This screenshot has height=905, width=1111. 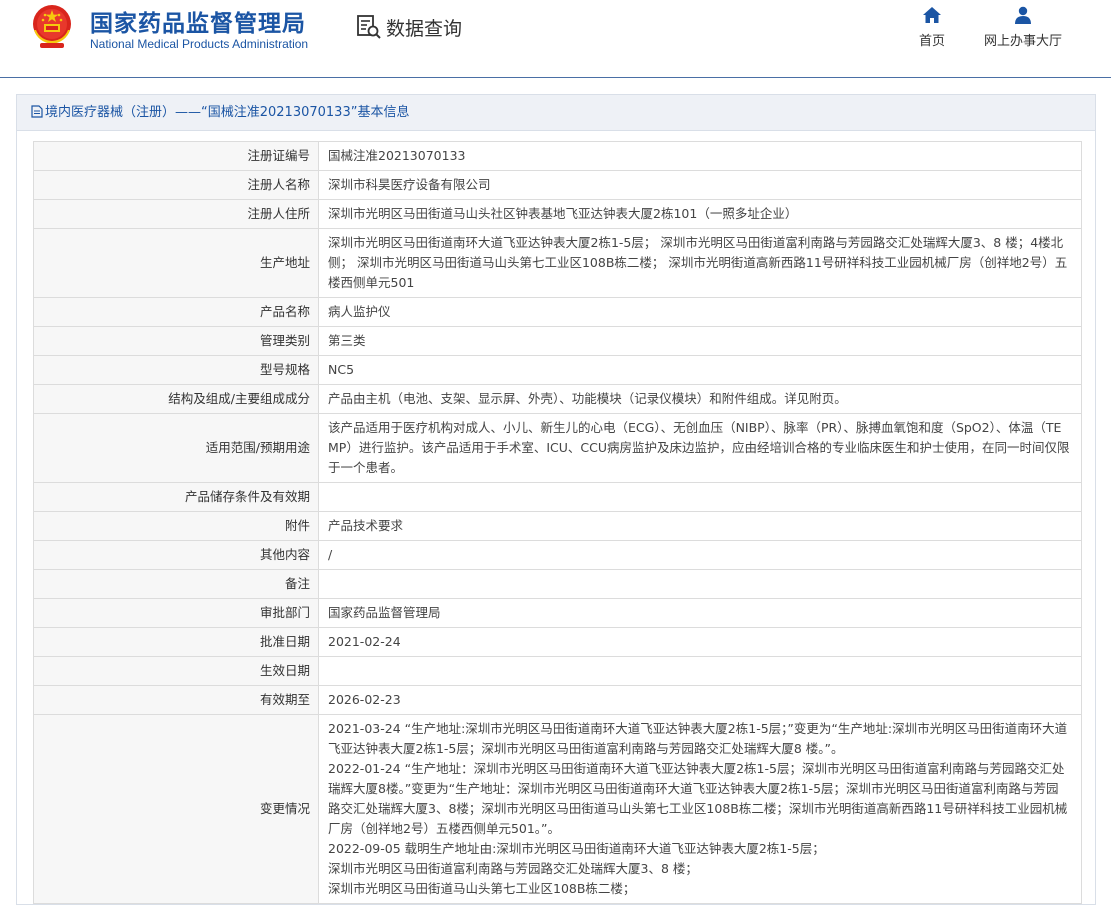 I want to click on table-row: 其他内容 /, so click(x=557, y=555).